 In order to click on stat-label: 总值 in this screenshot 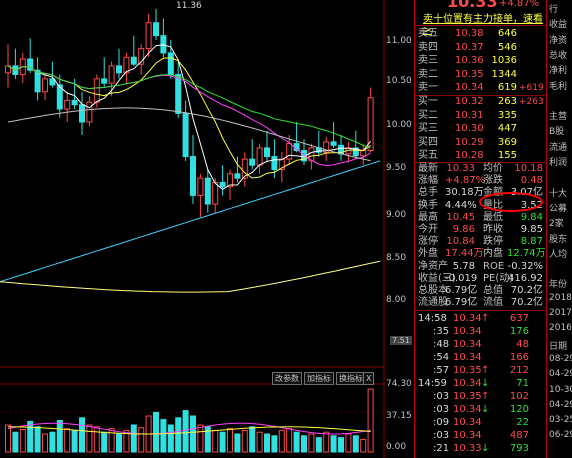, I will do `click(493, 290)`.